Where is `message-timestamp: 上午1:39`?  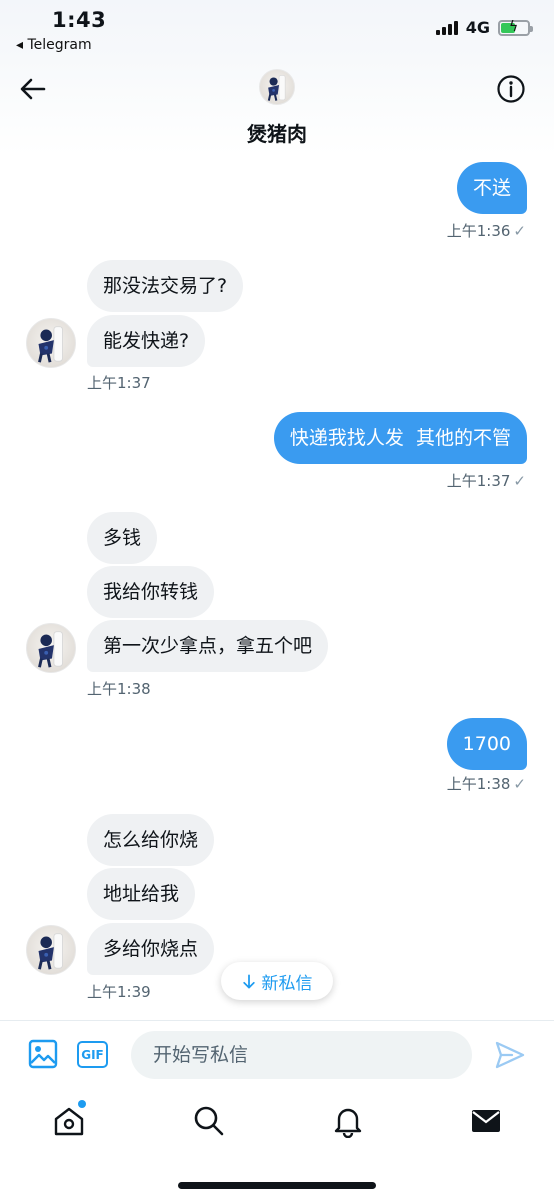
message-timestamp: 上午1:39 is located at coordinates (119, 992).